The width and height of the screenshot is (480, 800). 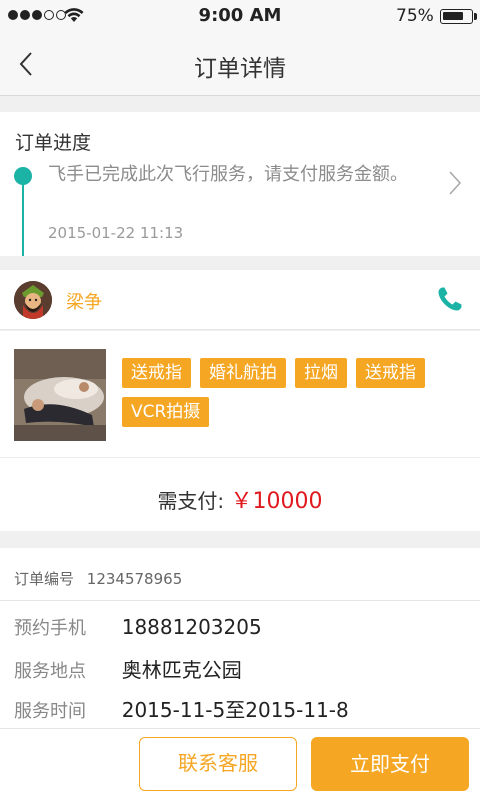 What do you see at coordinates (218, 764) in the screenshot?
I see `contact-support-button: 联系客服` at bounding box center [218, 764].